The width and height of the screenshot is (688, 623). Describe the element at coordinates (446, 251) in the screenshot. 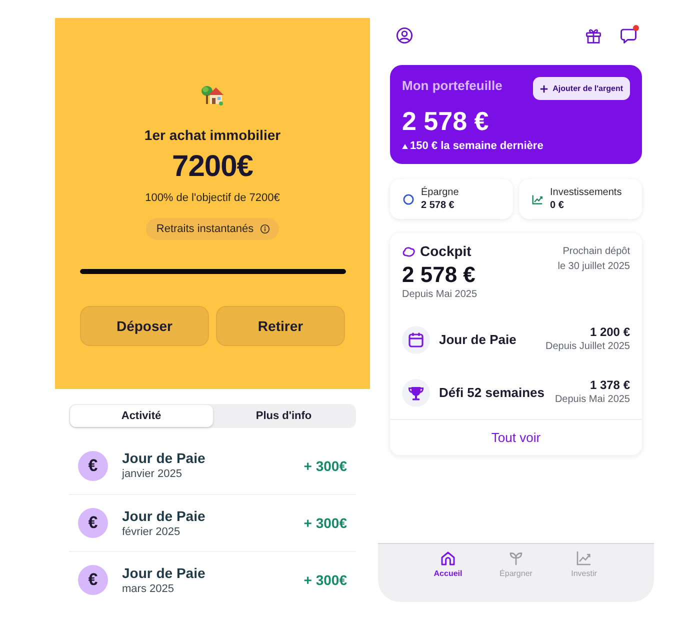

I see `cockpit-title: Cockpit` at that location.